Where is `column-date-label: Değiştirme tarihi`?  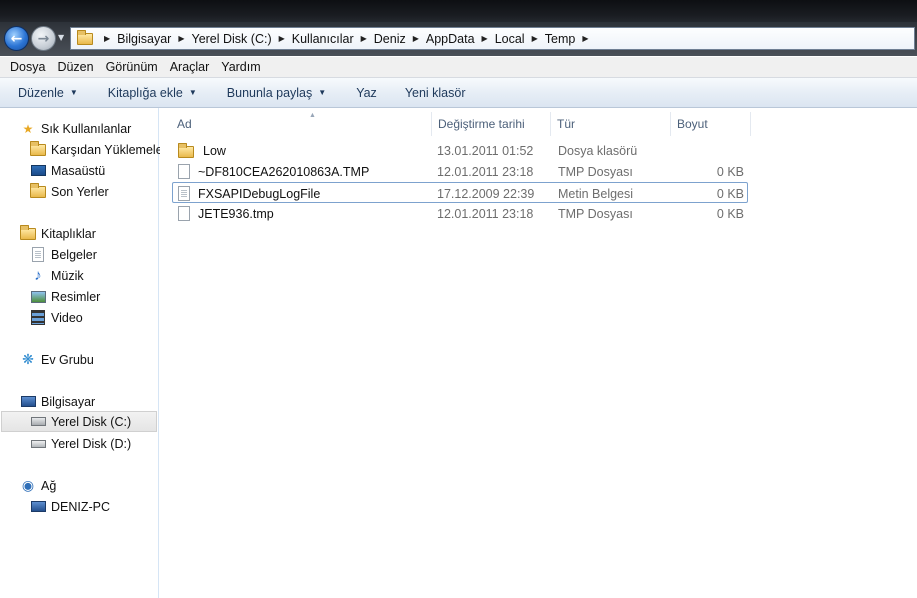
column-date-label: Değiştirme tarihi is located at coordinates (481, 124).